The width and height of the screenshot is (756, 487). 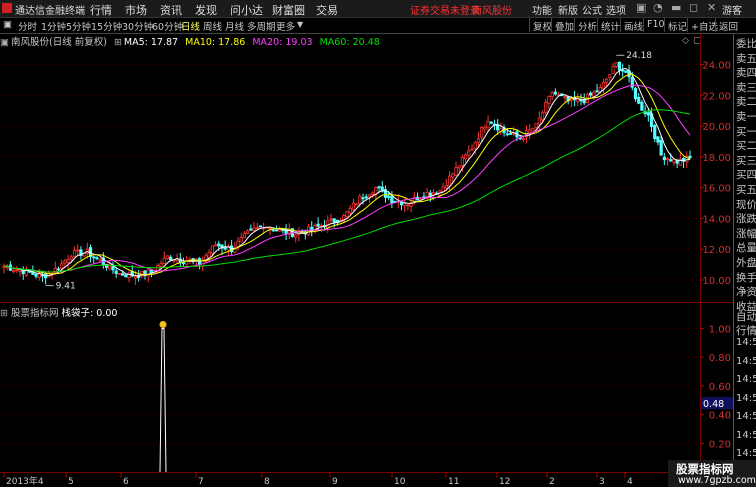 I want to click on ind-y-tick-label: 0.20, so click(x=720, y=444).